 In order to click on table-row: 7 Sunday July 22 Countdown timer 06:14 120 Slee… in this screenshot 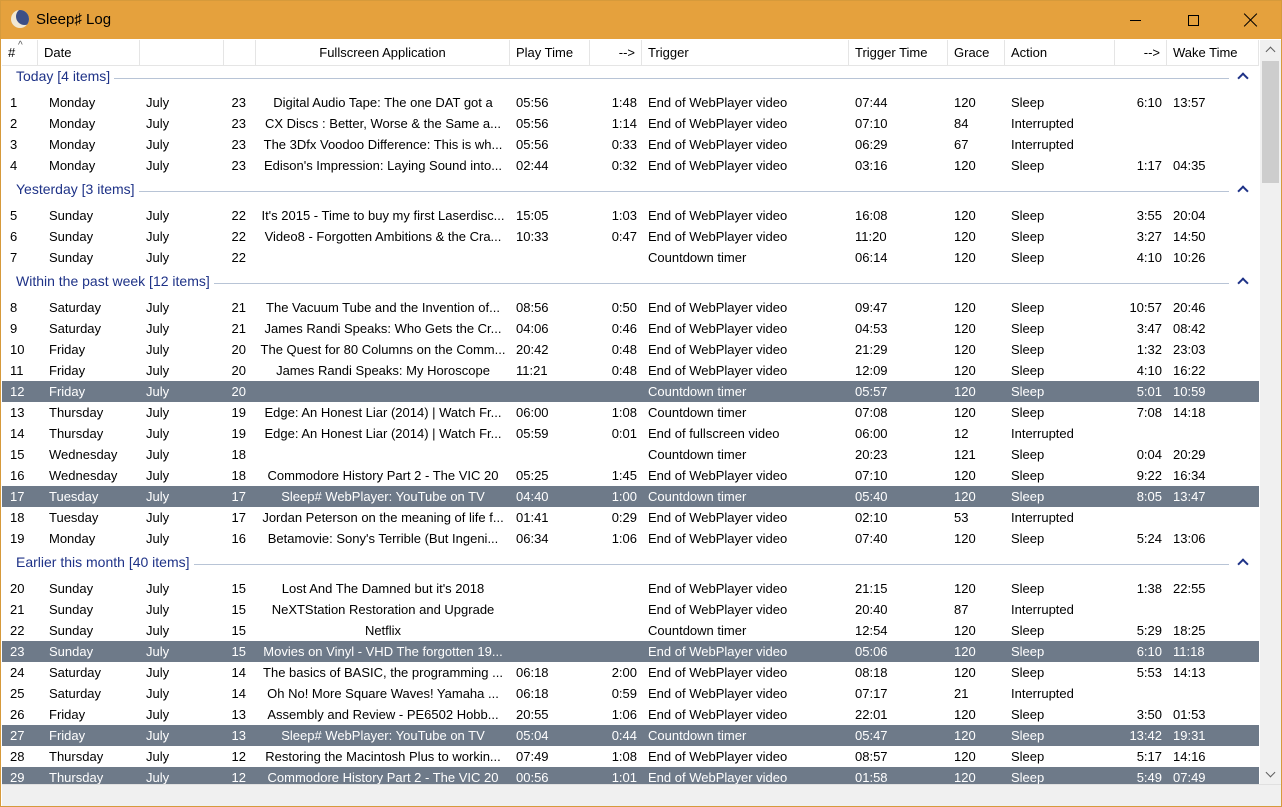, I will do `click(630, 257)`.